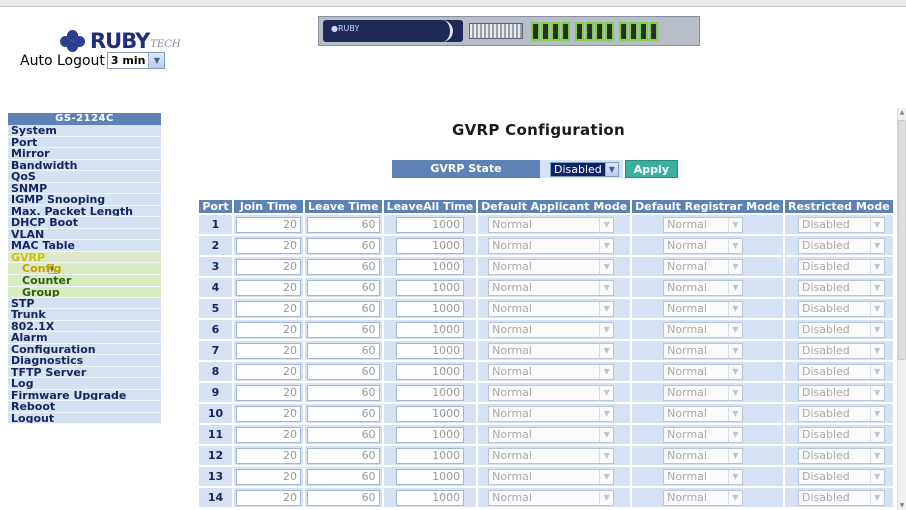 The width and height of the screenshot is (906, 510). What do you see at coordinates (84, 257) in the screenshot?
I see `sidebar-item-gvrp: GVRP` at bounding box center [84, 257].